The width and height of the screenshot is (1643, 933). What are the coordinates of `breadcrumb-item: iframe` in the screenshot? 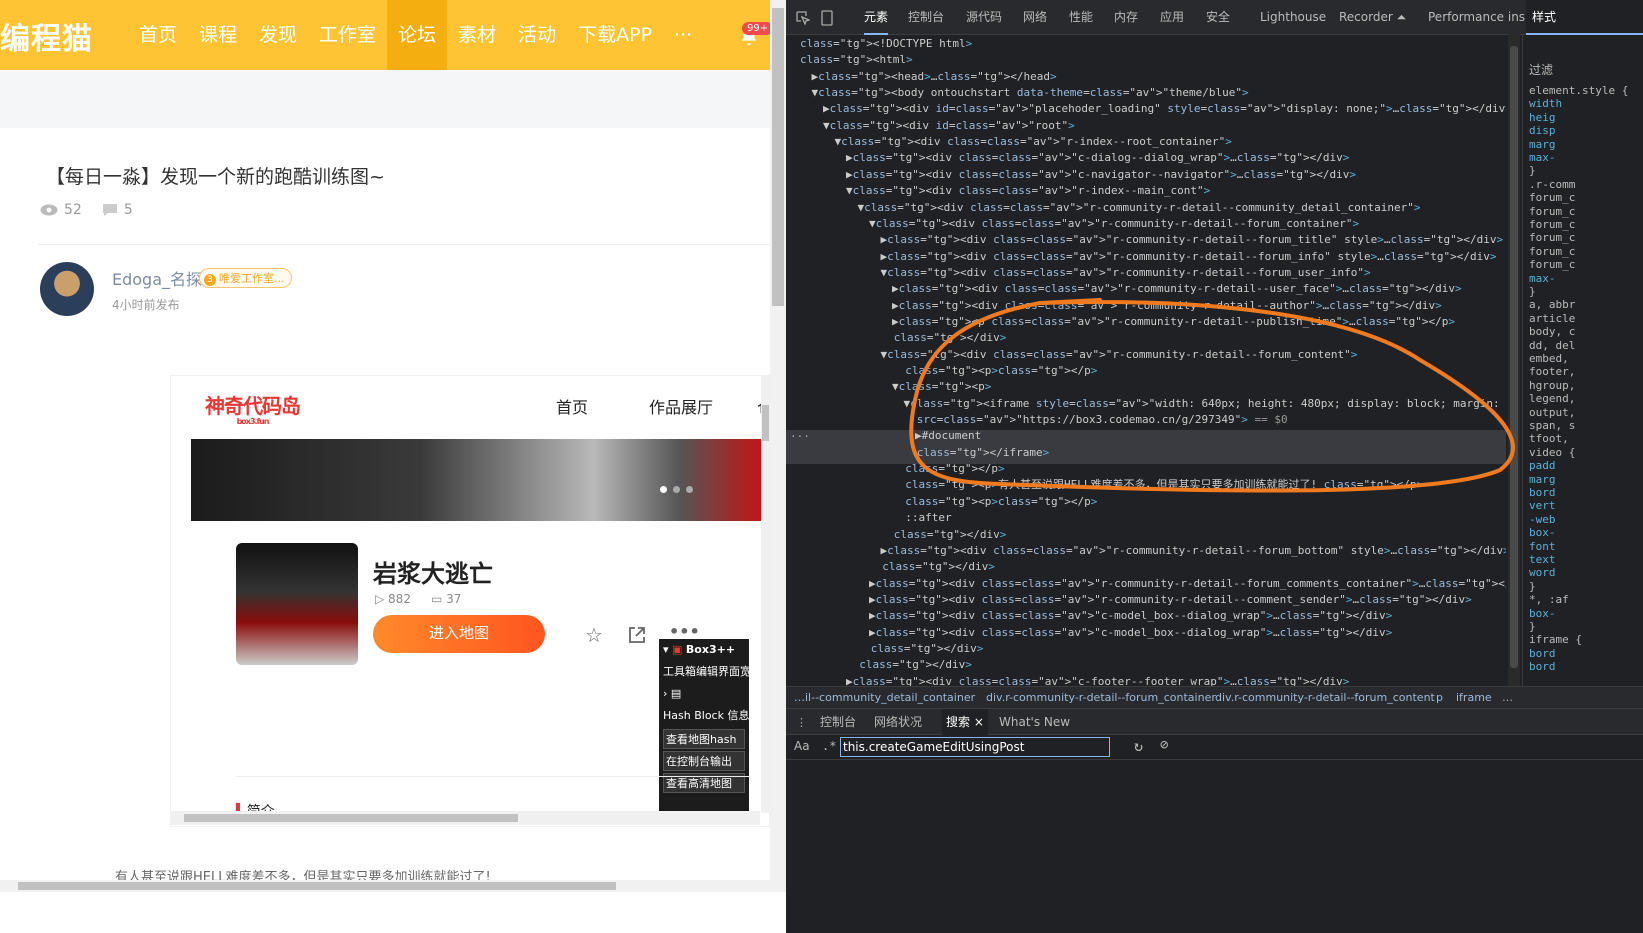 It's located at (1474, 697).